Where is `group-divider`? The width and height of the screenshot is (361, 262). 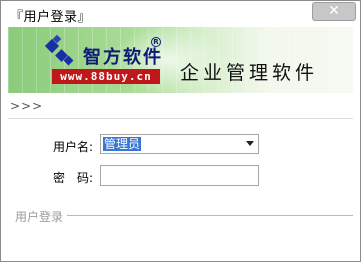 group-divider is located at coordinates (210, 215).